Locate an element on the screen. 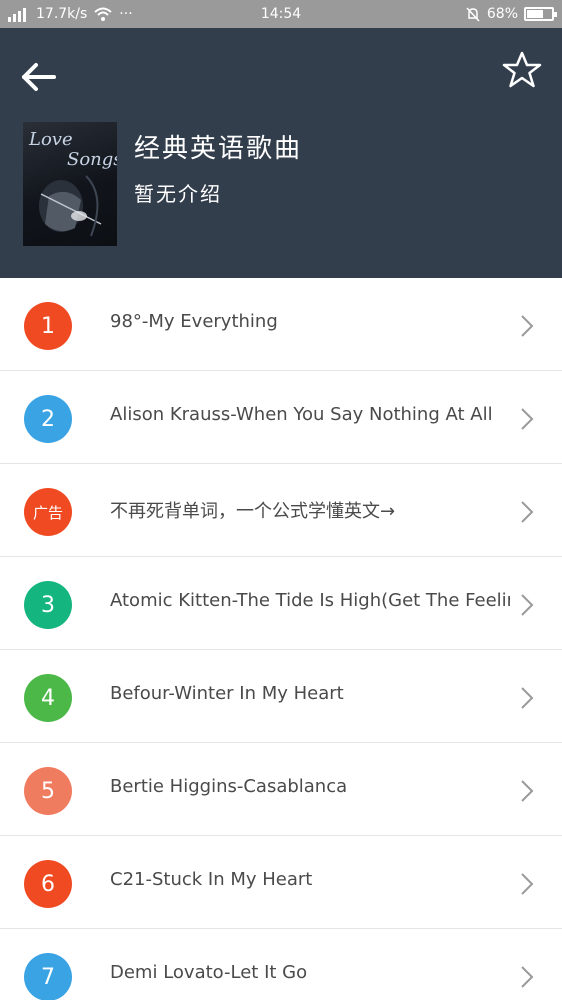 The height and width of the screenshot is (1000, 562). status-bar: 17.7k/s ··· 14:54 68% is located at coordinates (281, 14).